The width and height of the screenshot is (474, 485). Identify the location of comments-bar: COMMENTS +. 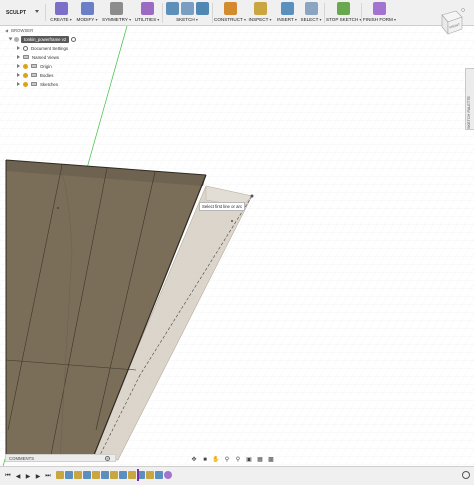
(60, 458).